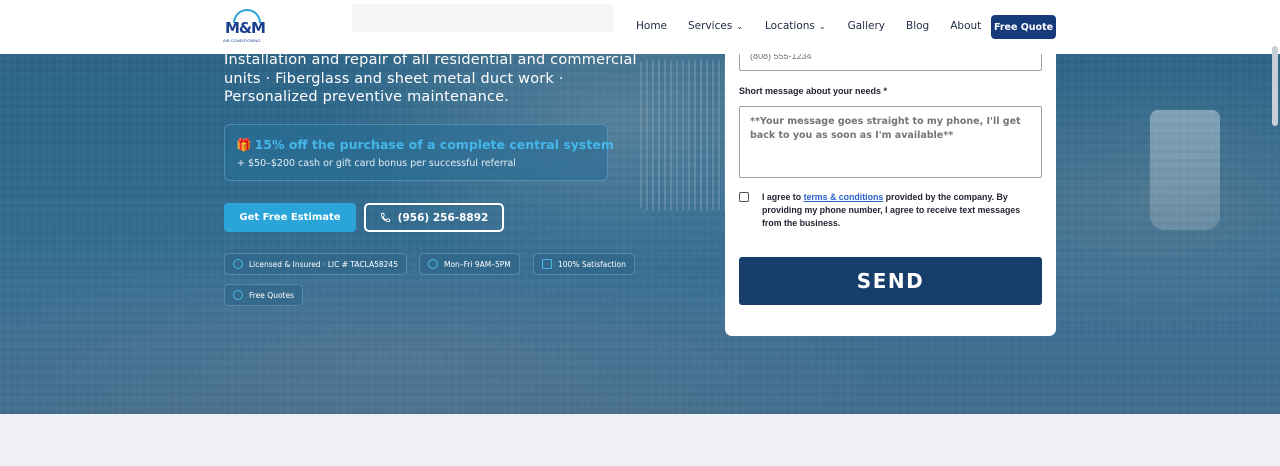 The image size is (1280, 466). Describe the element at coordinates (290, 217) in the screenshot. I see `get-free-estimate-button: Get Free Estimate` at that location.